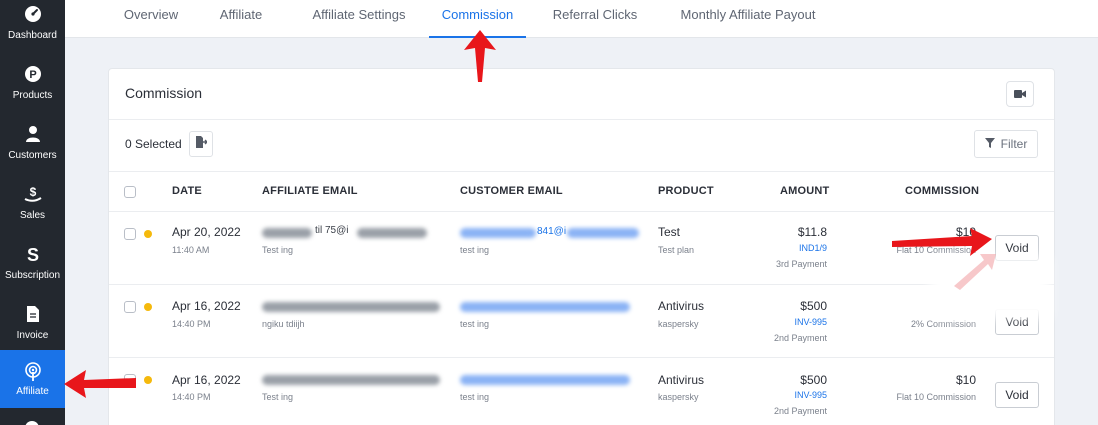 This screenshot has height=425, width=1098. Describe the element at coordinates (813, 248) in the screenshot. I see `row-invoice-link: IND1/9` at that location.